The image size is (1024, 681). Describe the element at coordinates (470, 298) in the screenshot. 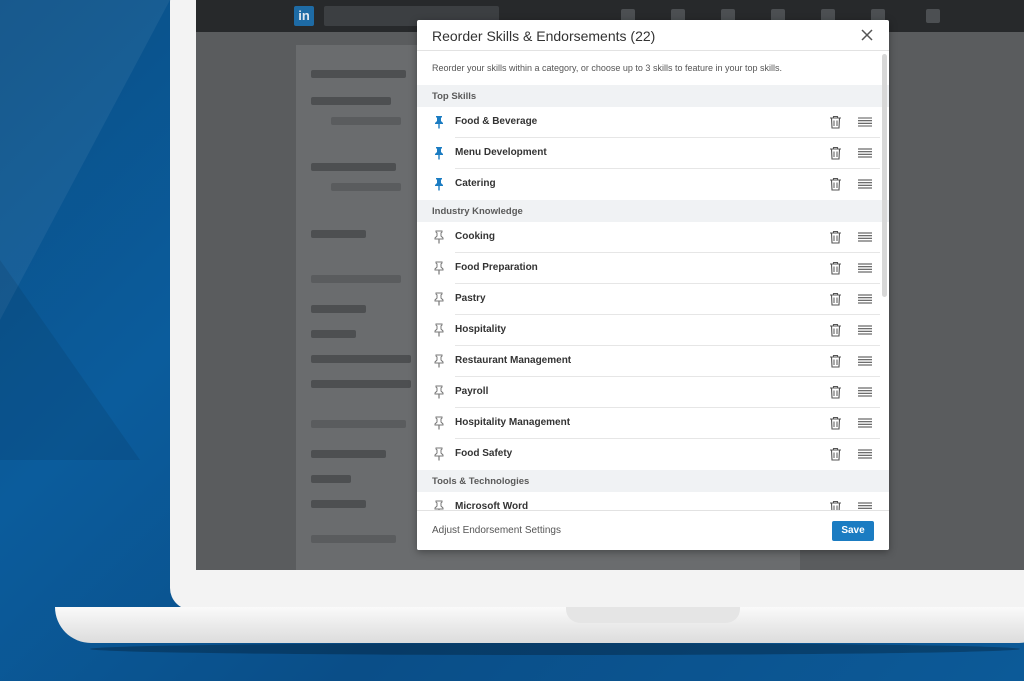

I see `skill-label: Pastry` at that location.